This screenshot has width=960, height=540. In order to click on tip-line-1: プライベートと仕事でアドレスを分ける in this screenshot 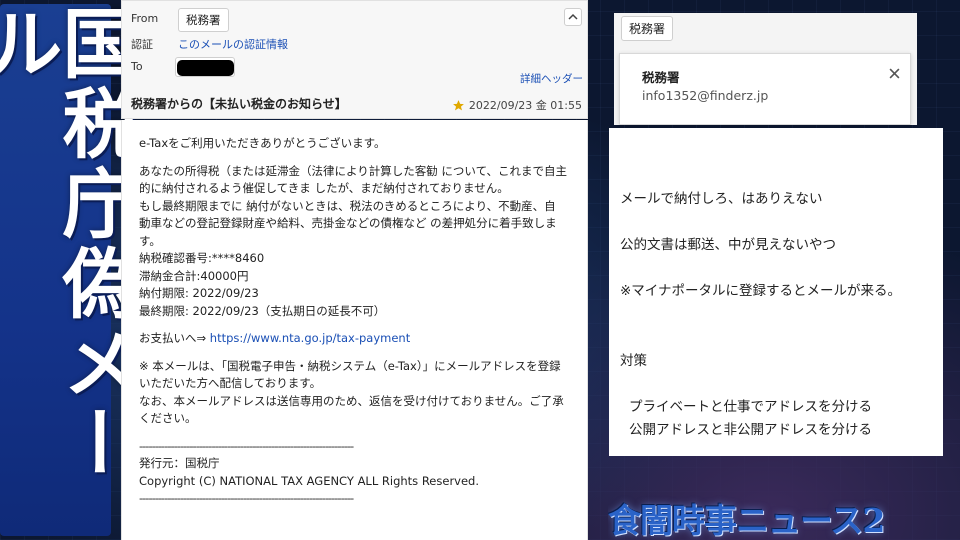, I will do `click(750, 407)`.